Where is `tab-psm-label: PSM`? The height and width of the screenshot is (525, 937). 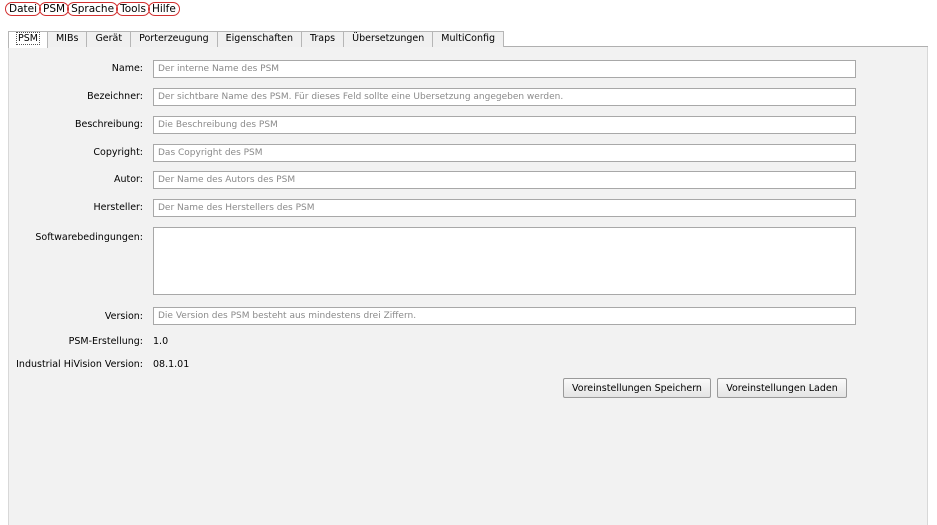
tab-psm-label: PSM is located at coordinates (28, 38).